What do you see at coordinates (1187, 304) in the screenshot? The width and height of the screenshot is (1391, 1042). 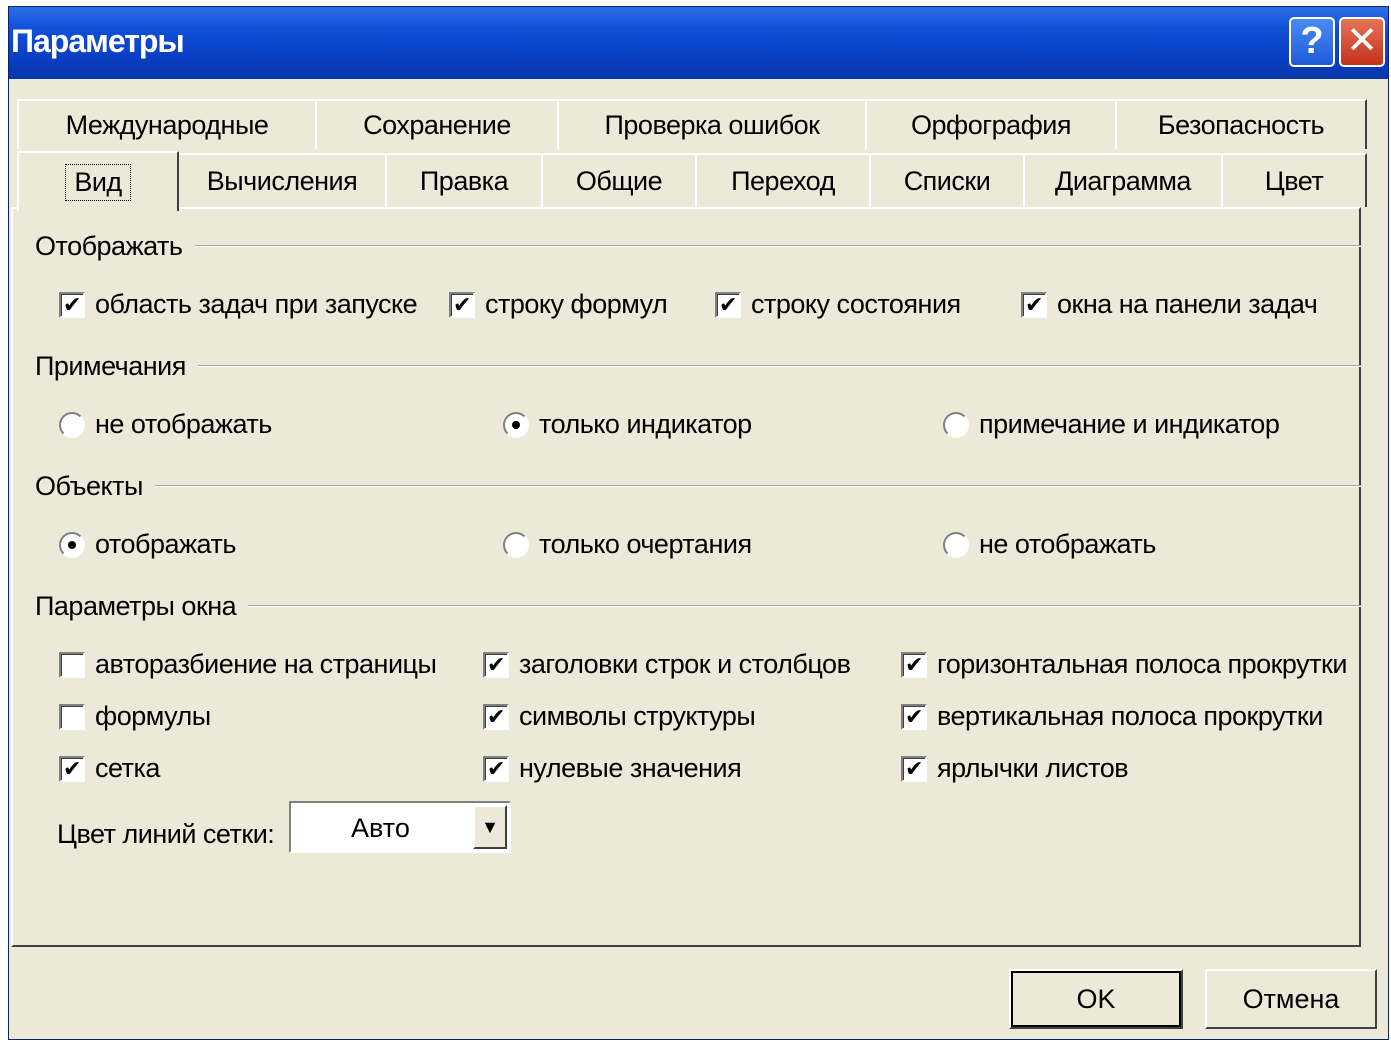 I see `option-label: окна на панели задач` at bounding box center [1187, 304].